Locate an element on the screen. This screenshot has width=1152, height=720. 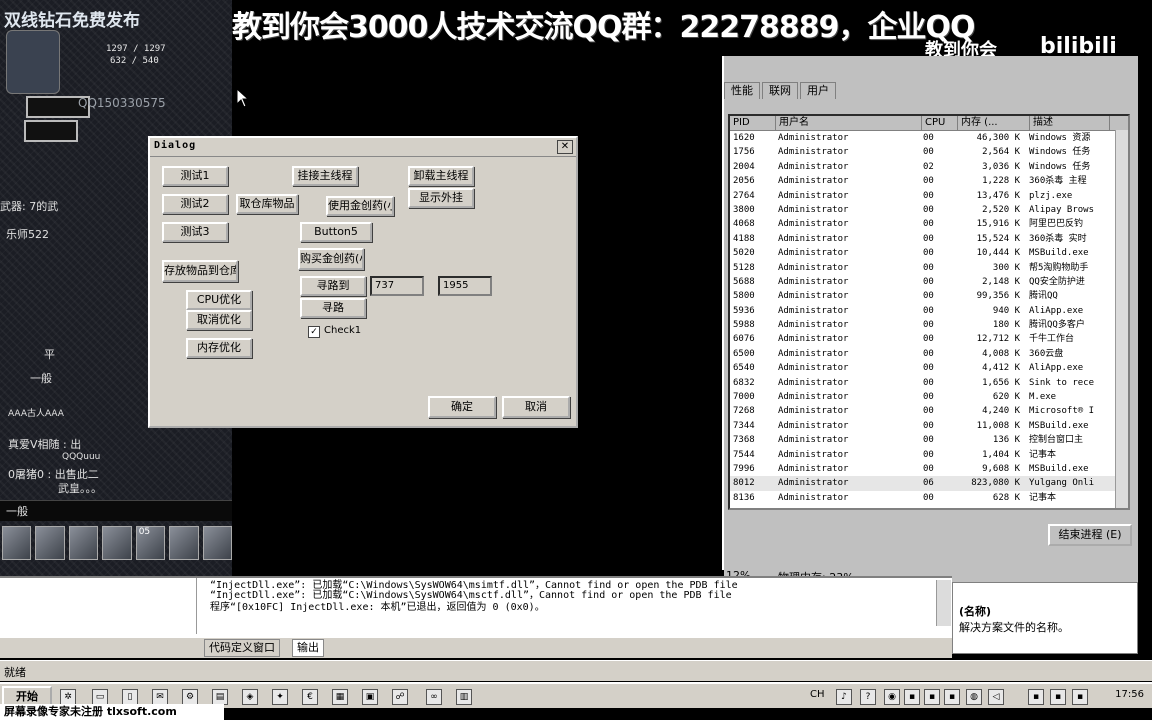
table-row: 7996 Administrator 00 9,608 K MSBuild.exe is located at coordinates (929, 469).